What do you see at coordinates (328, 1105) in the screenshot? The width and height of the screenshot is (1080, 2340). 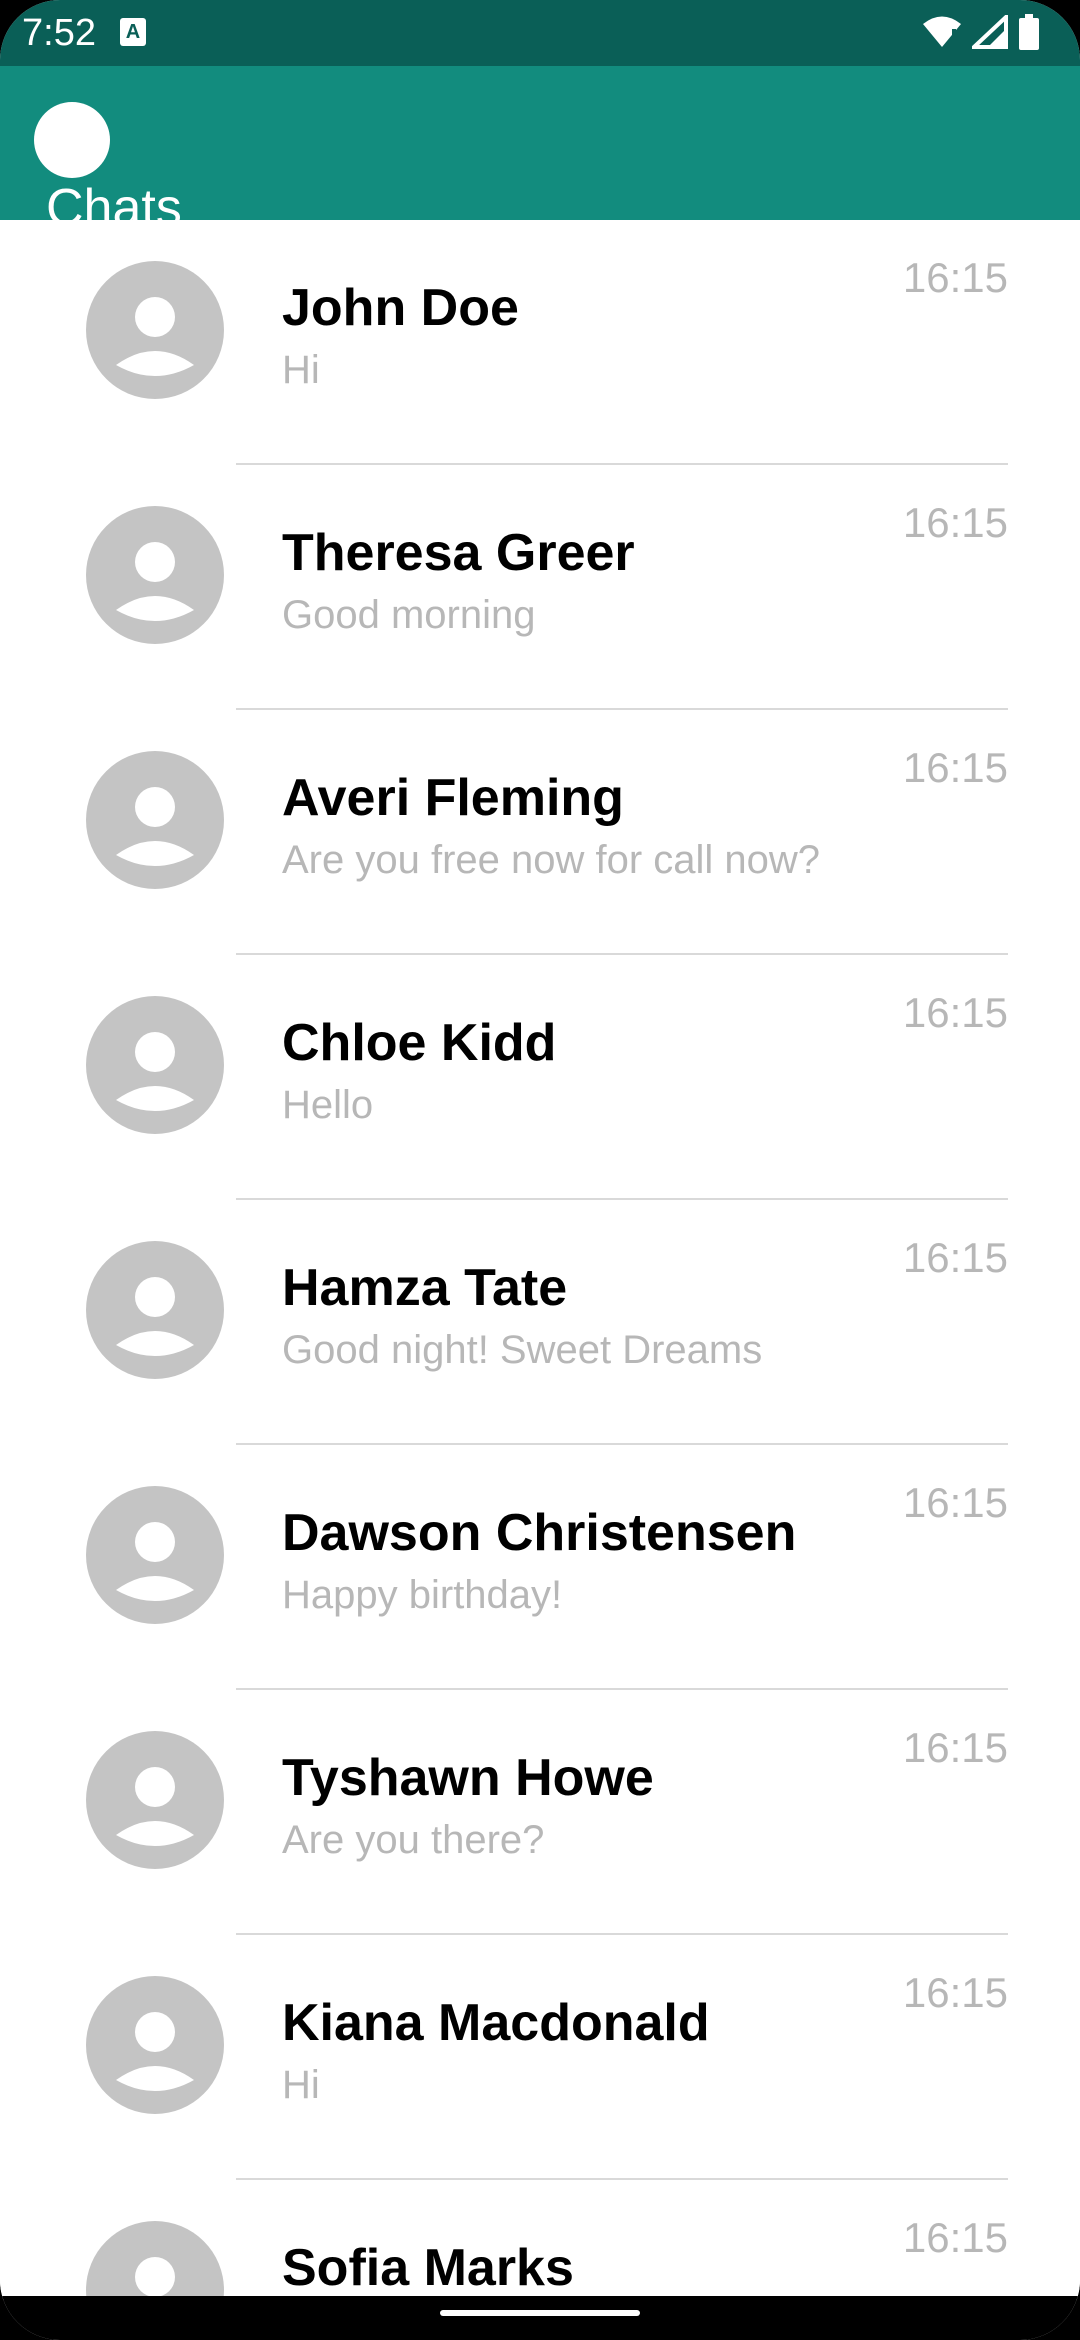 I see `last-message: Hello` at bounding box center [328, 1105].